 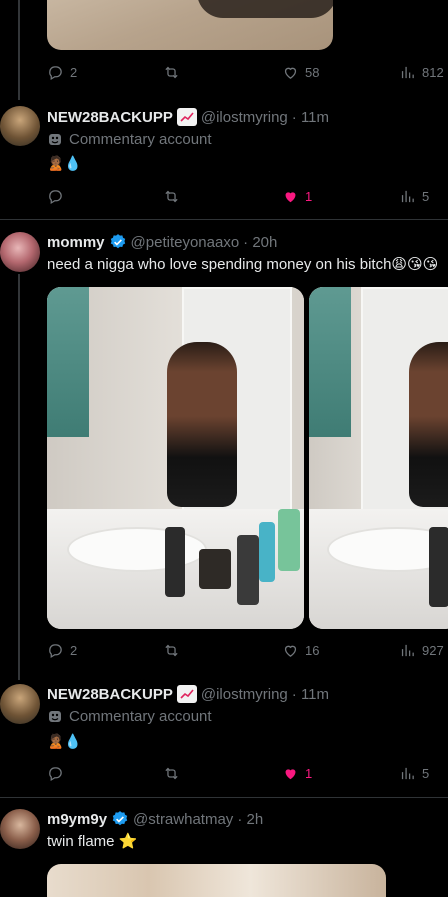 I want to click on views-count: 812, so click(x=433, y=72).